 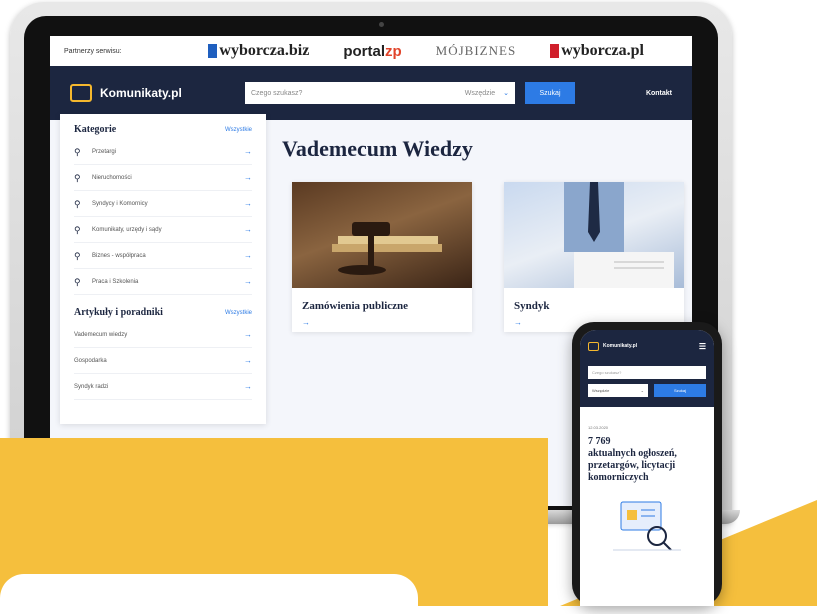 I want to click on page-title: Vademecum Wiedzy, so click(x=377, y=148).